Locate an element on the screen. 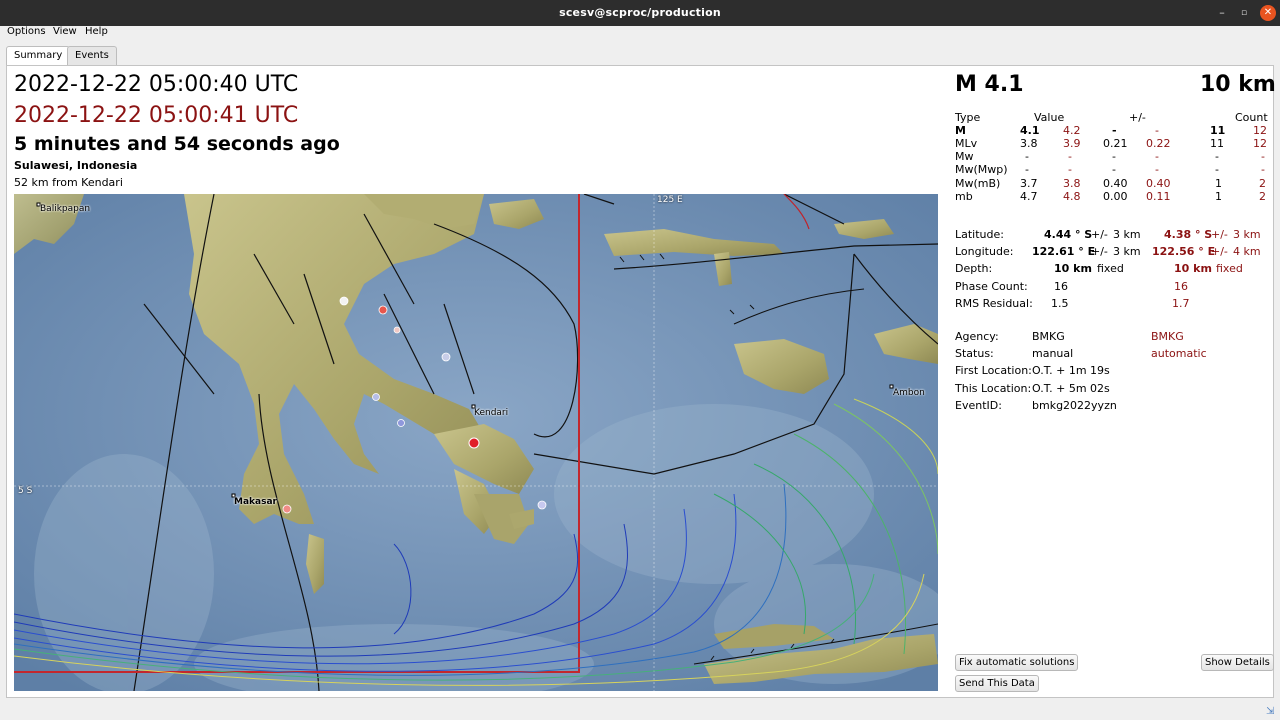 The height and width of the screenshot is (720, 1280). mag-row-value-auto: 3.8 is located at coordinates (1072, 183).